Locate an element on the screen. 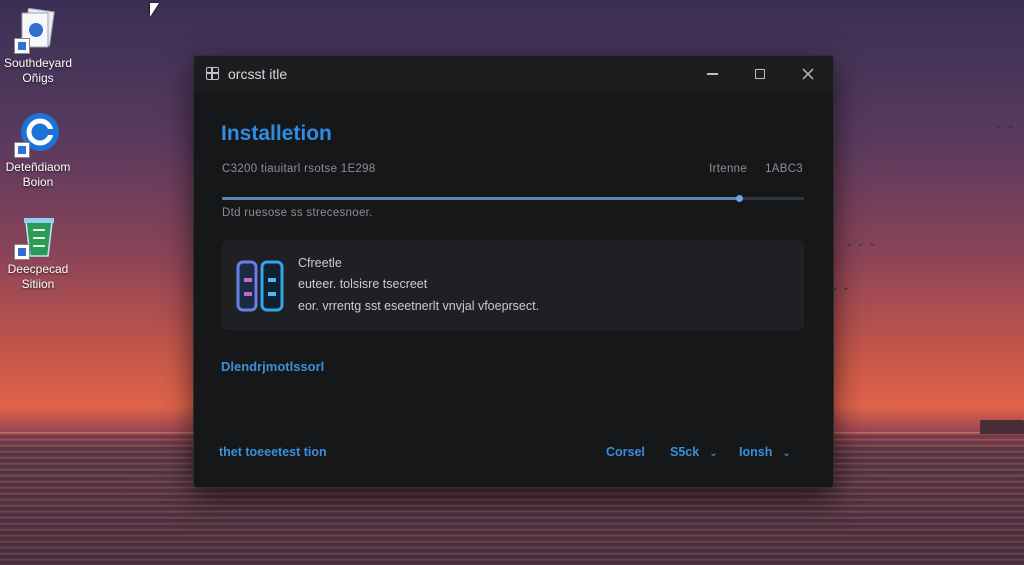 This screenshot has height=565, width=1024. footer-link: thet toeeetest tion is located at coordinates (273, 452).